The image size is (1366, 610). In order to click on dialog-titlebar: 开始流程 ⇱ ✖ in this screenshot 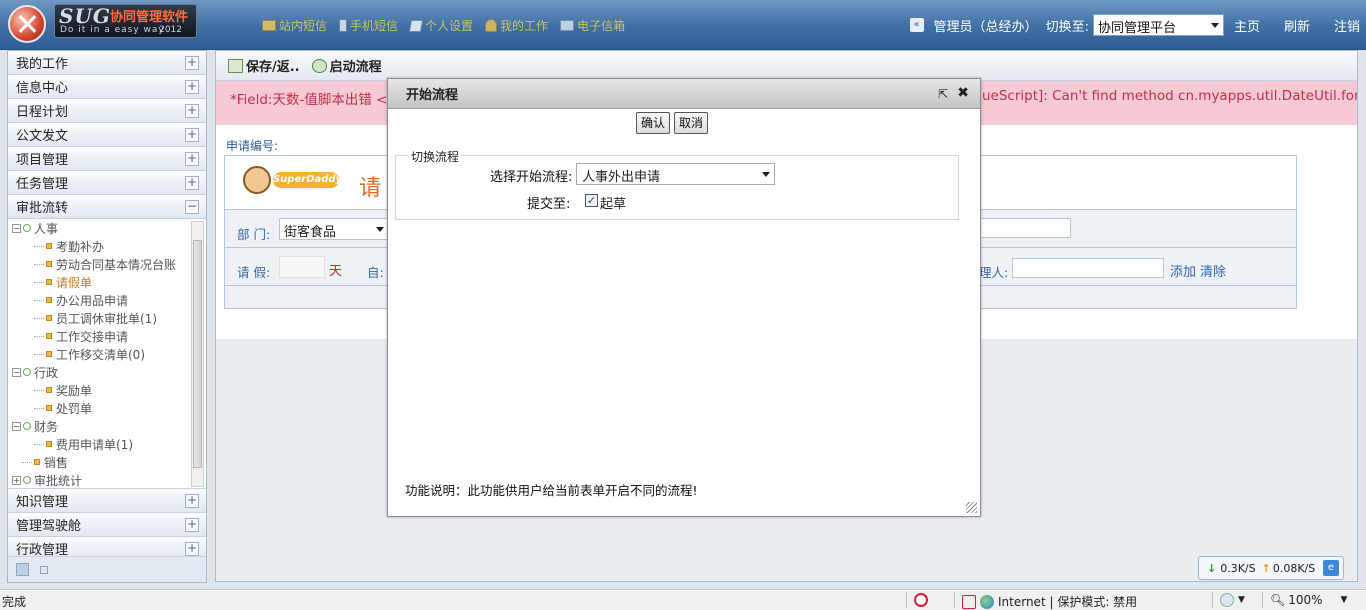, I will do `click(684, 94)`.